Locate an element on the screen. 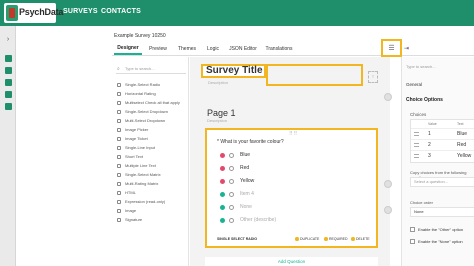  enable-none-checkbox: Enable the "None" option is located at coordinates (442, 241).